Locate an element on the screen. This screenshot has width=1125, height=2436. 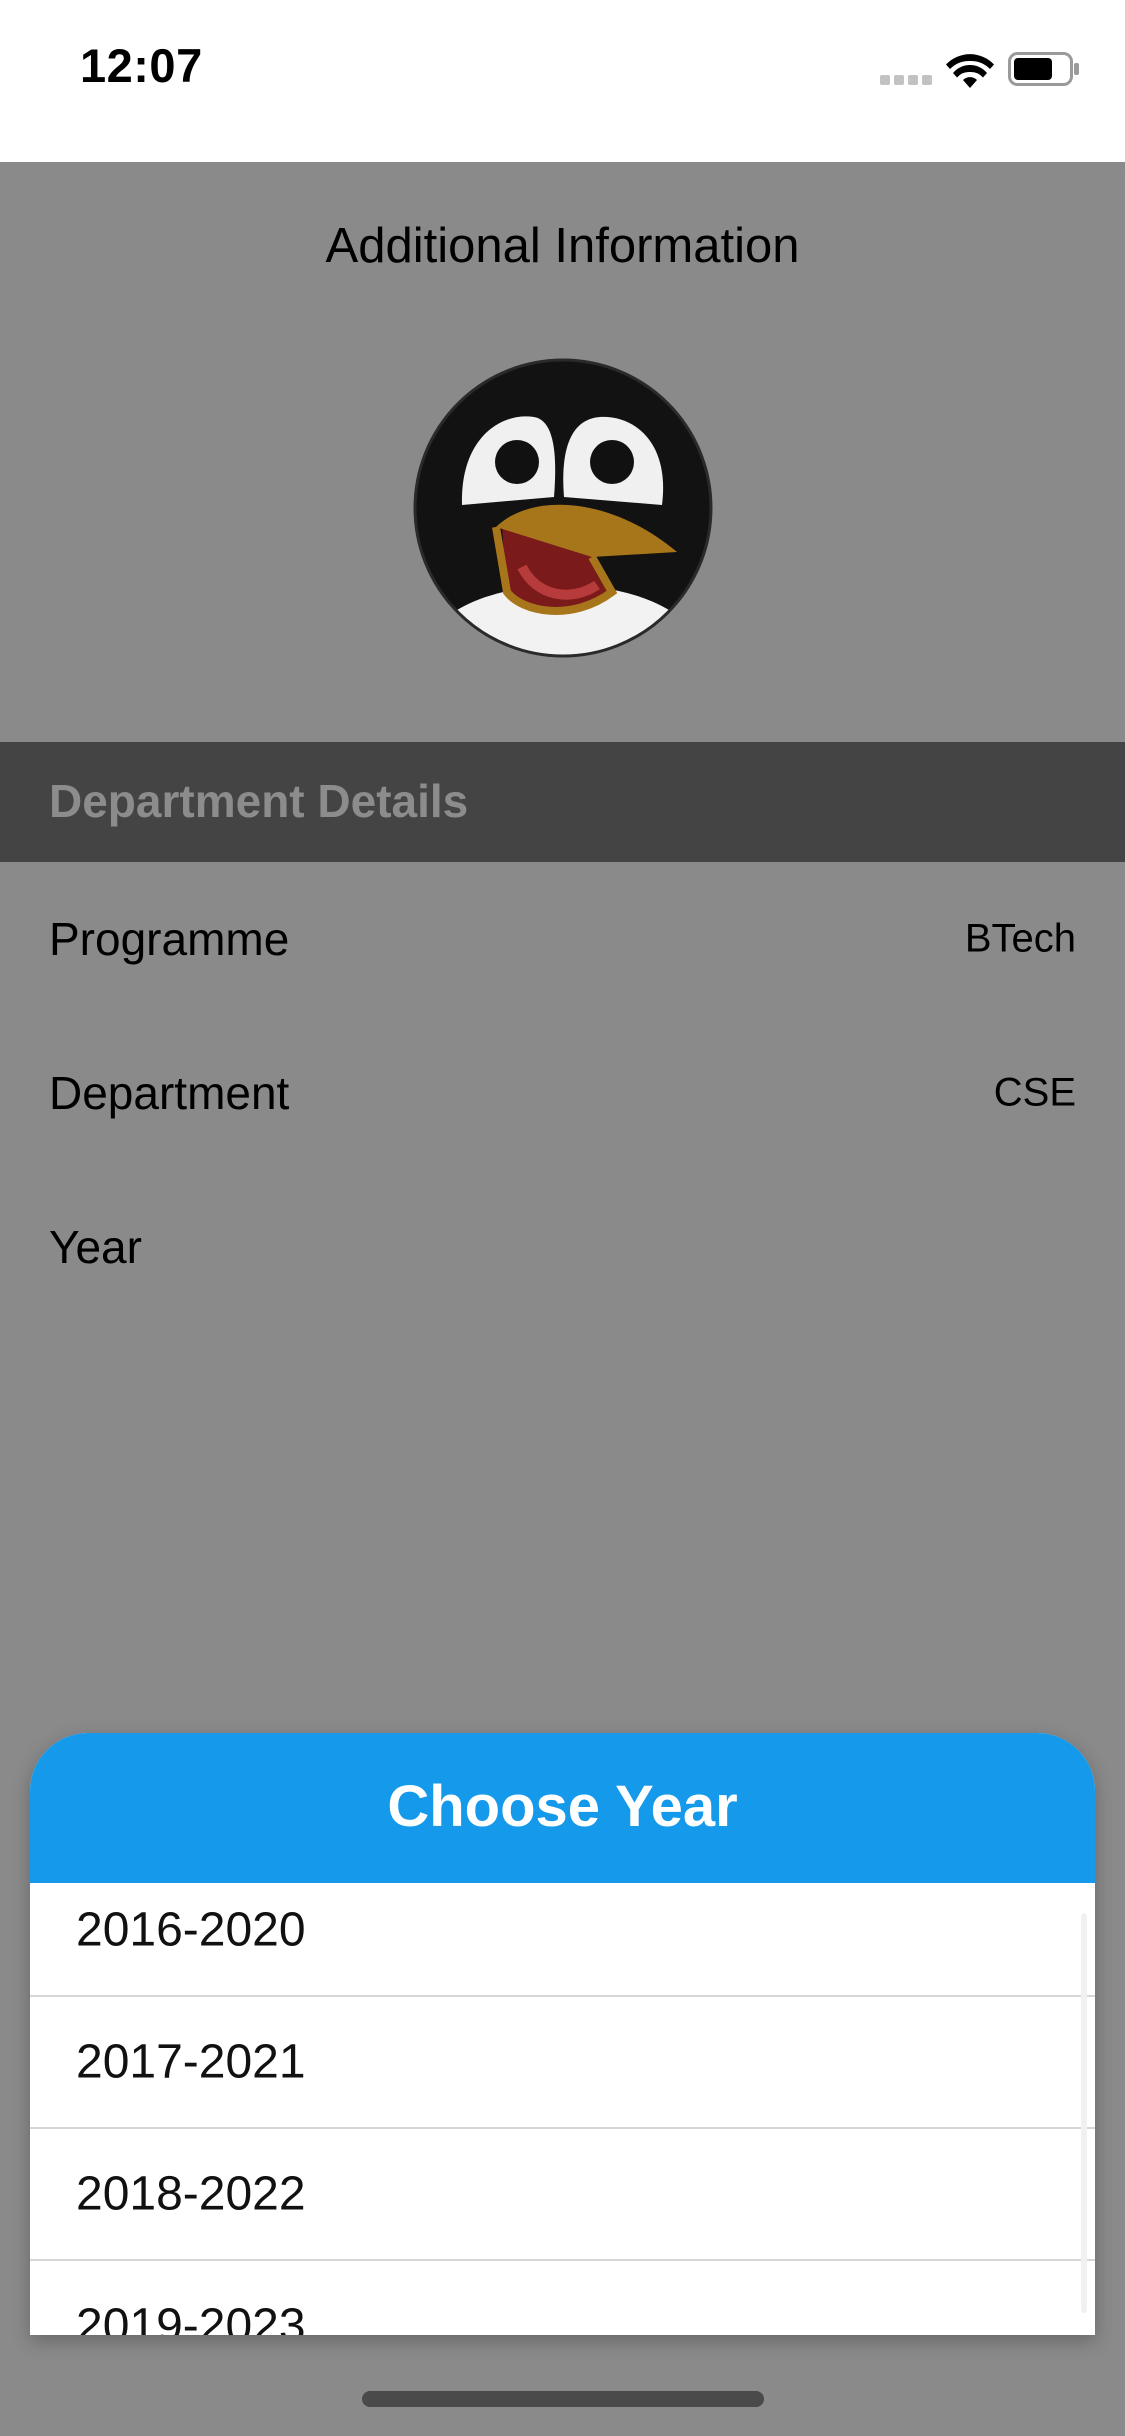
picker-title: Choose Year is located at coordinates (562, 1806).